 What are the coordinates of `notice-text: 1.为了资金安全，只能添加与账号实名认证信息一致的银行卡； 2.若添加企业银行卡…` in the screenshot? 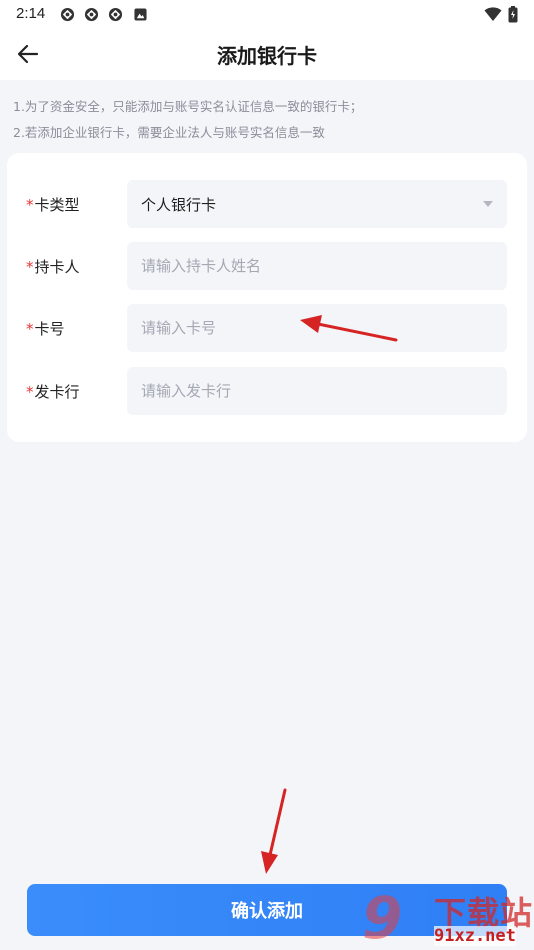 It's located at (263, 120).